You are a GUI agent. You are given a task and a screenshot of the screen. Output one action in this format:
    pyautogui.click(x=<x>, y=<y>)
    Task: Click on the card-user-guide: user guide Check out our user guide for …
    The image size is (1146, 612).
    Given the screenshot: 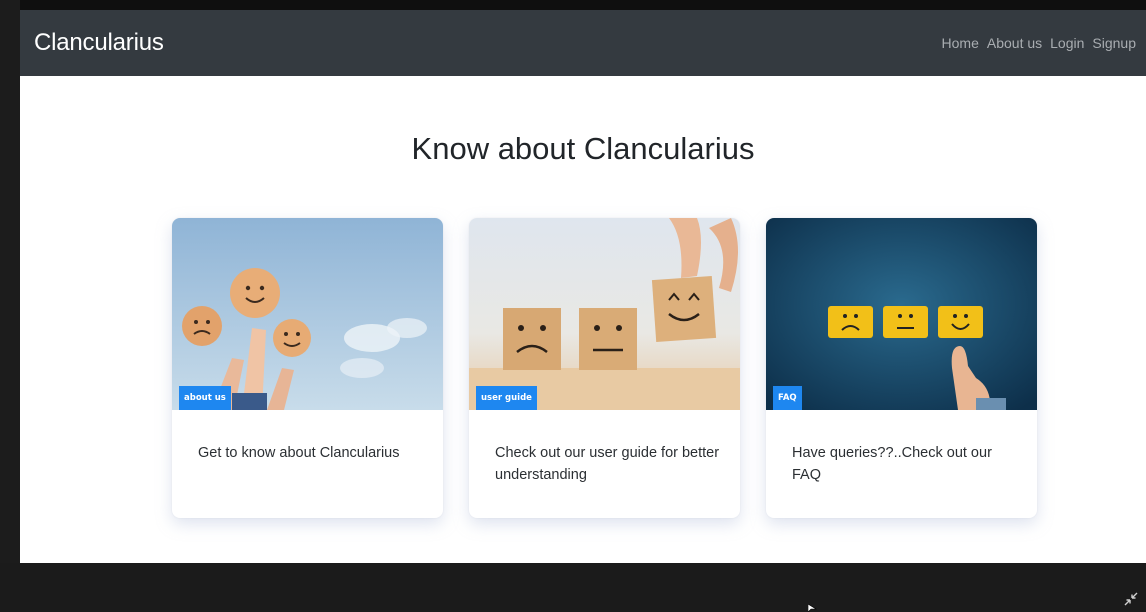 What is the action you would take?
    pyautogui.click(x=604, y=368)
    